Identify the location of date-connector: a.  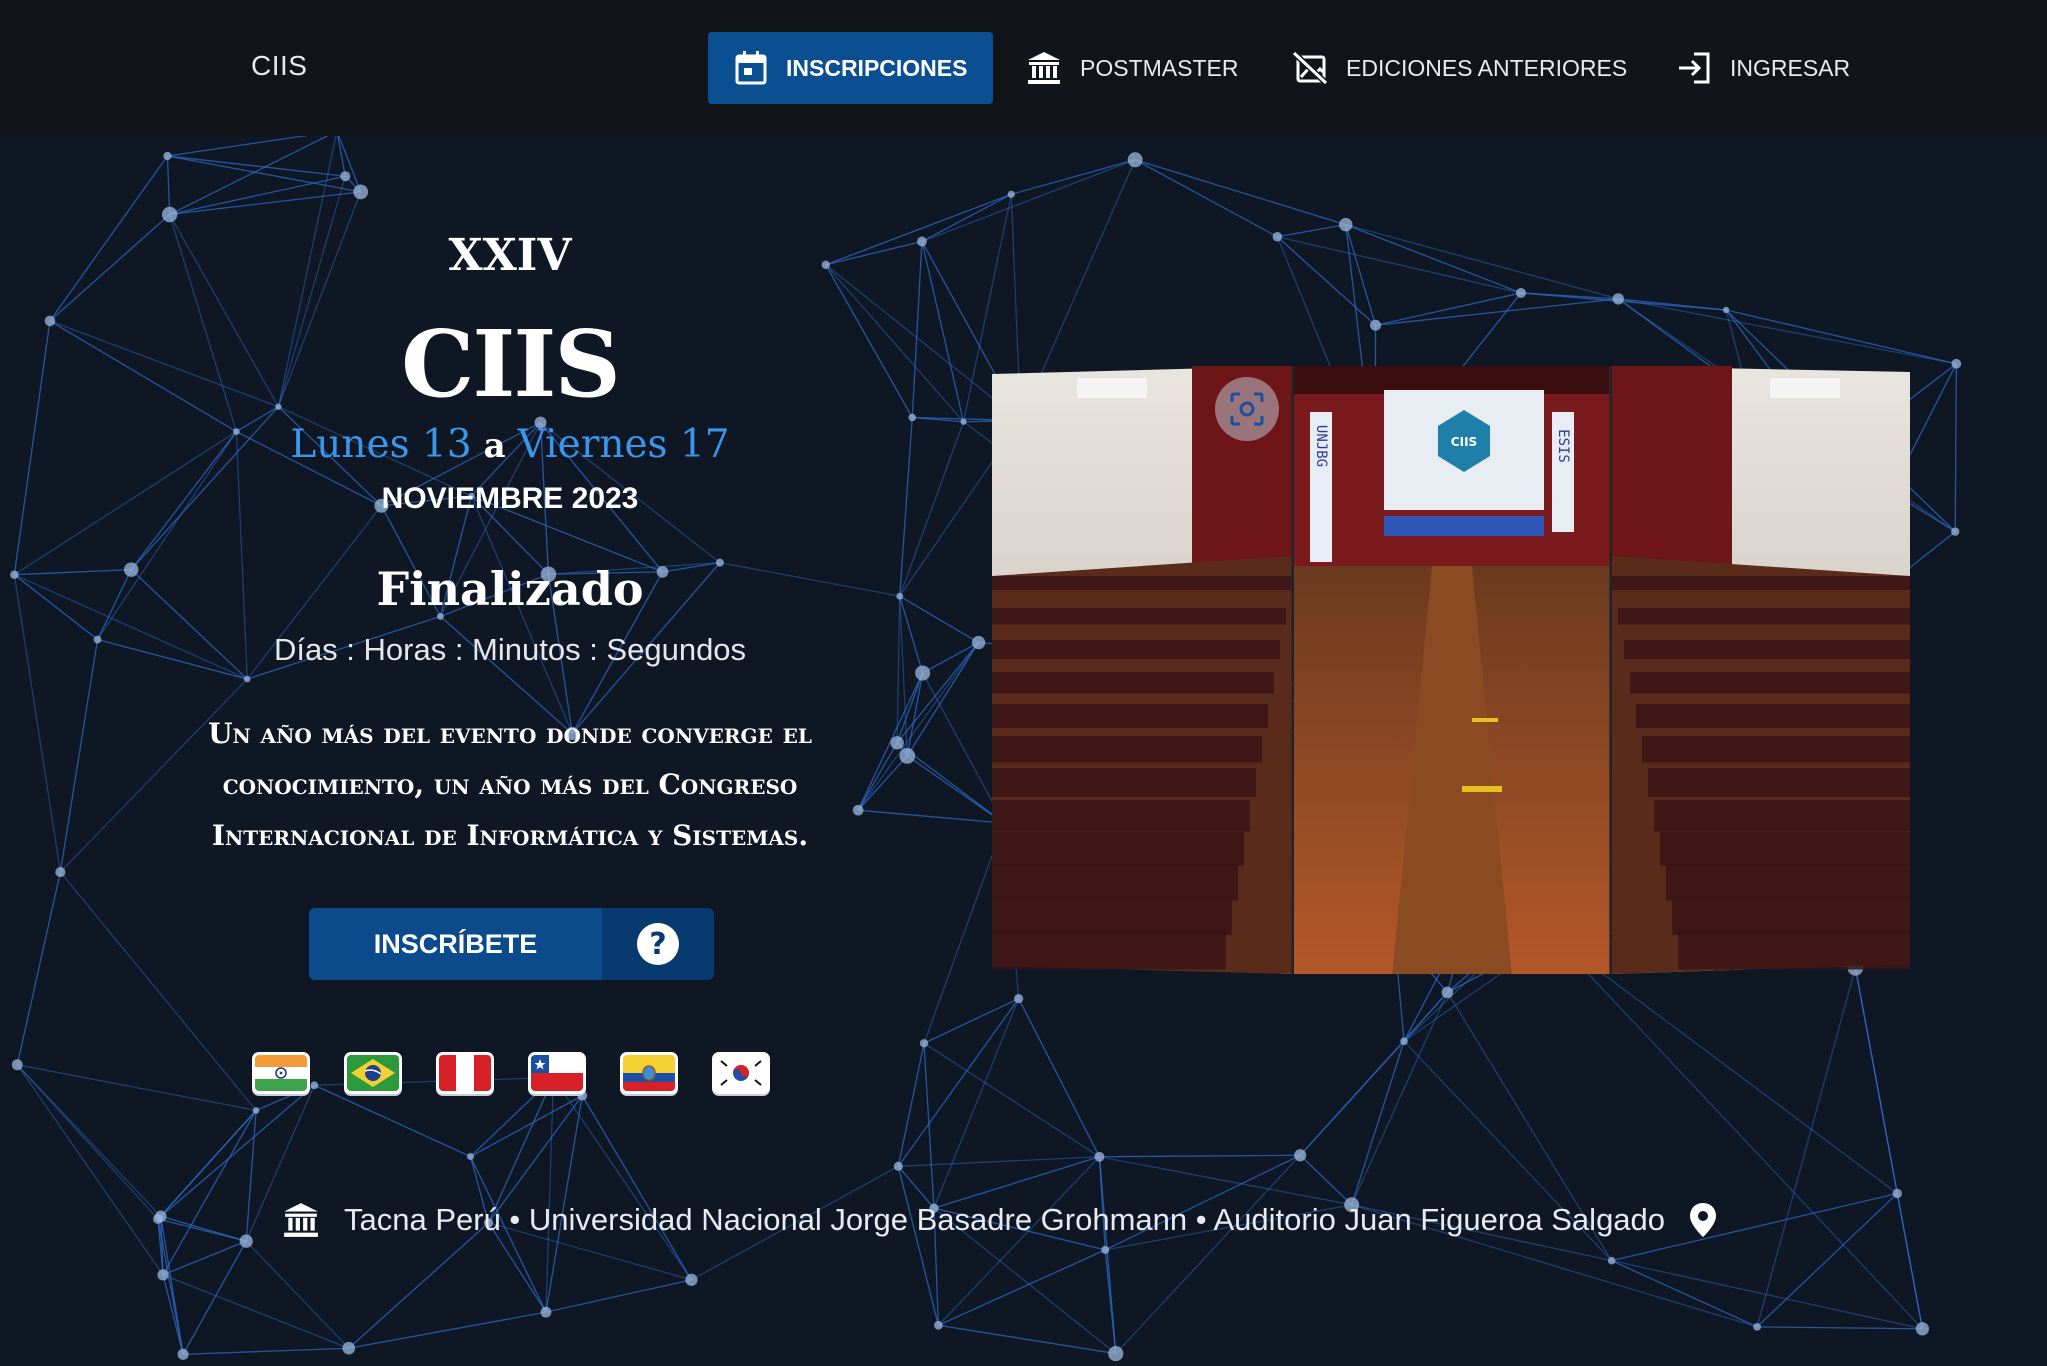
(494, 446).